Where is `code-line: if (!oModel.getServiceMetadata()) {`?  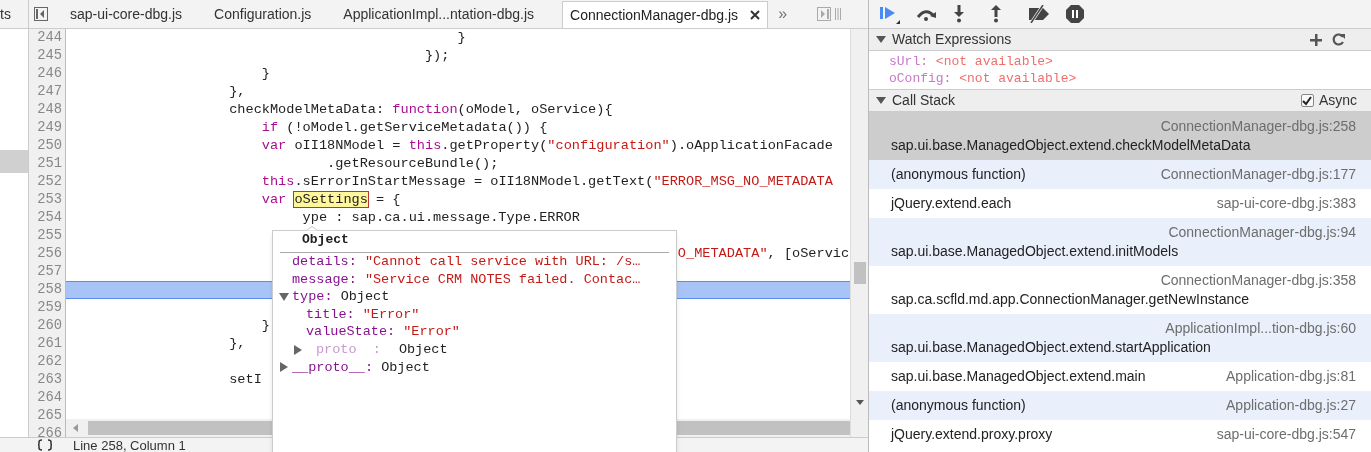
code-line: if (!oModel.getServiceMetadata()) { is located at coordinates (404, 127).